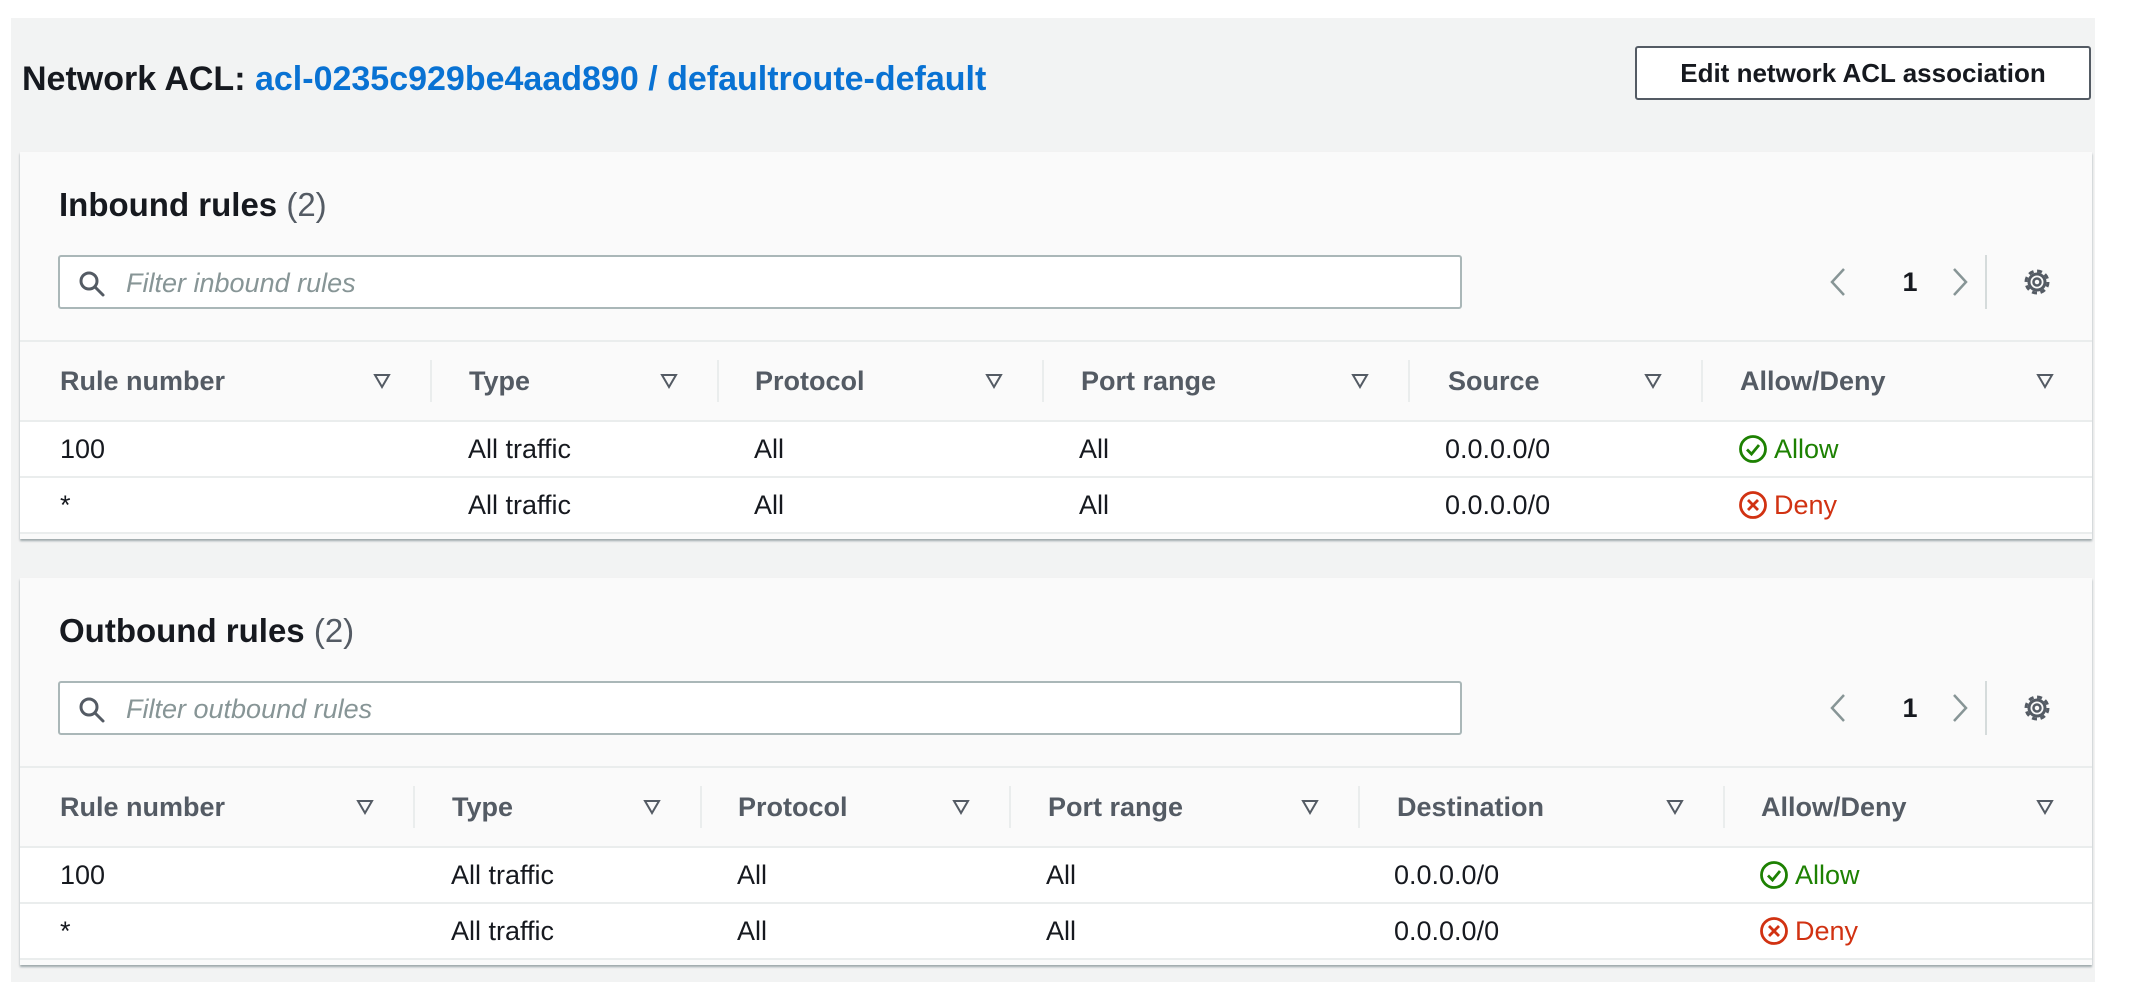 The height and width of the screenshot is (1008, 2138). I want to click on cell-rule-number: 100, so click(82, 449).